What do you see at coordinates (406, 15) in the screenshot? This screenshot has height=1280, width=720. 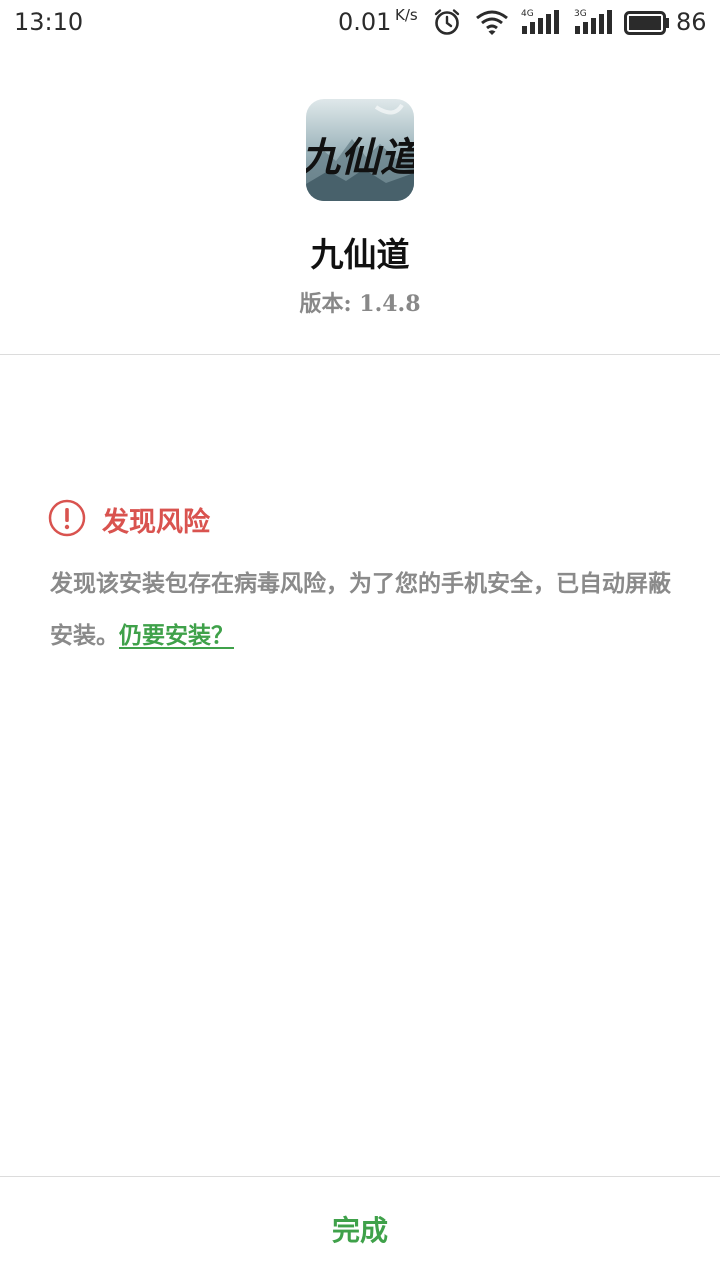 I see `network-speed-unit: K/s` at bounding box center [406, 15].